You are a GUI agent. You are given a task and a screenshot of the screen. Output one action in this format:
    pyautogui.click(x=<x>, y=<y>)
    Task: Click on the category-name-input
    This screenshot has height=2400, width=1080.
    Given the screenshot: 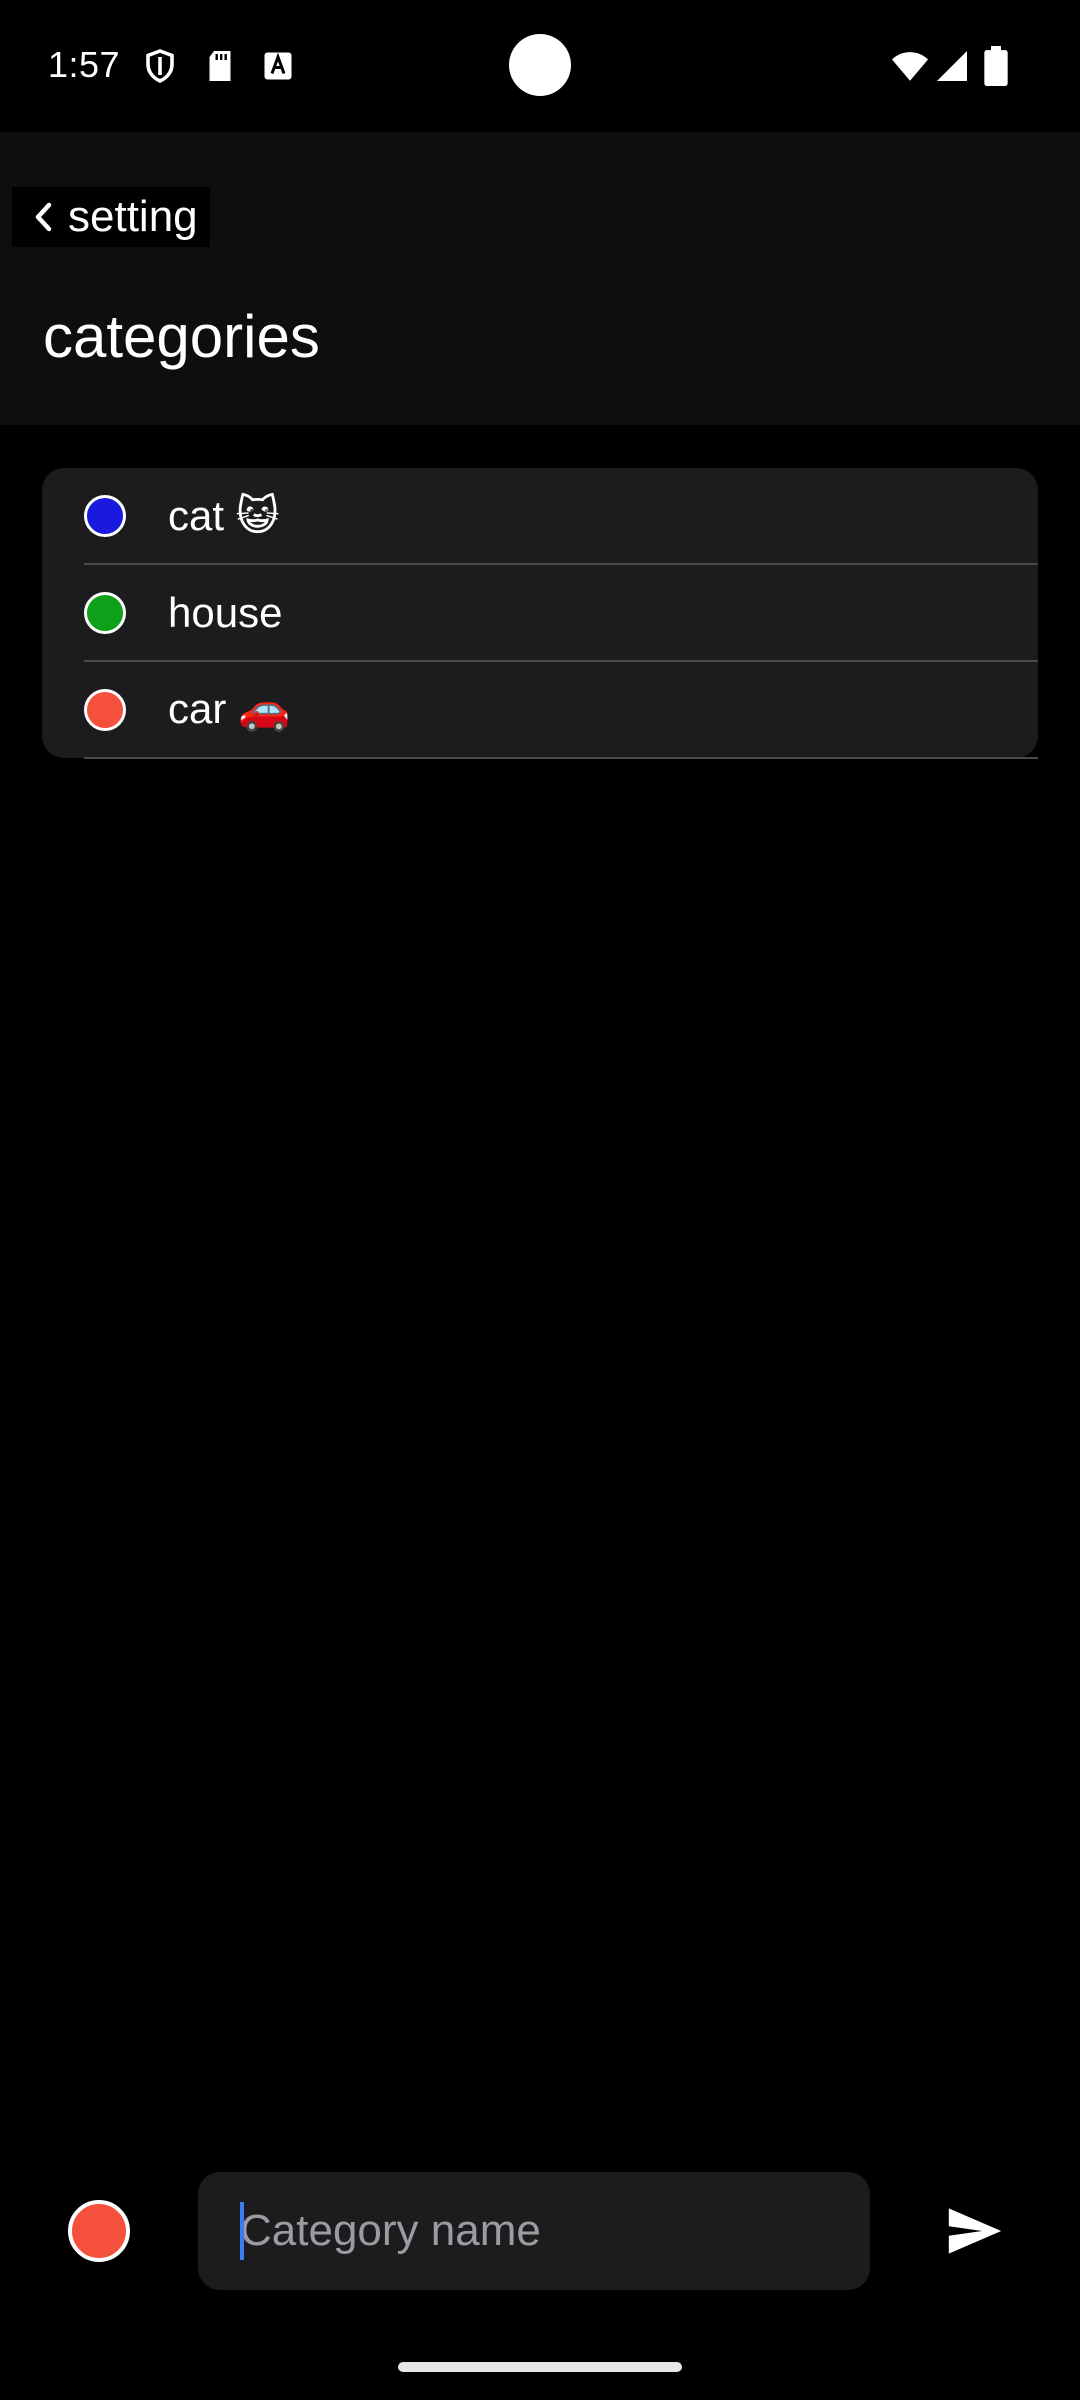 What is the action you would take?
    pyautogui.click(x=540, y=2231)
    